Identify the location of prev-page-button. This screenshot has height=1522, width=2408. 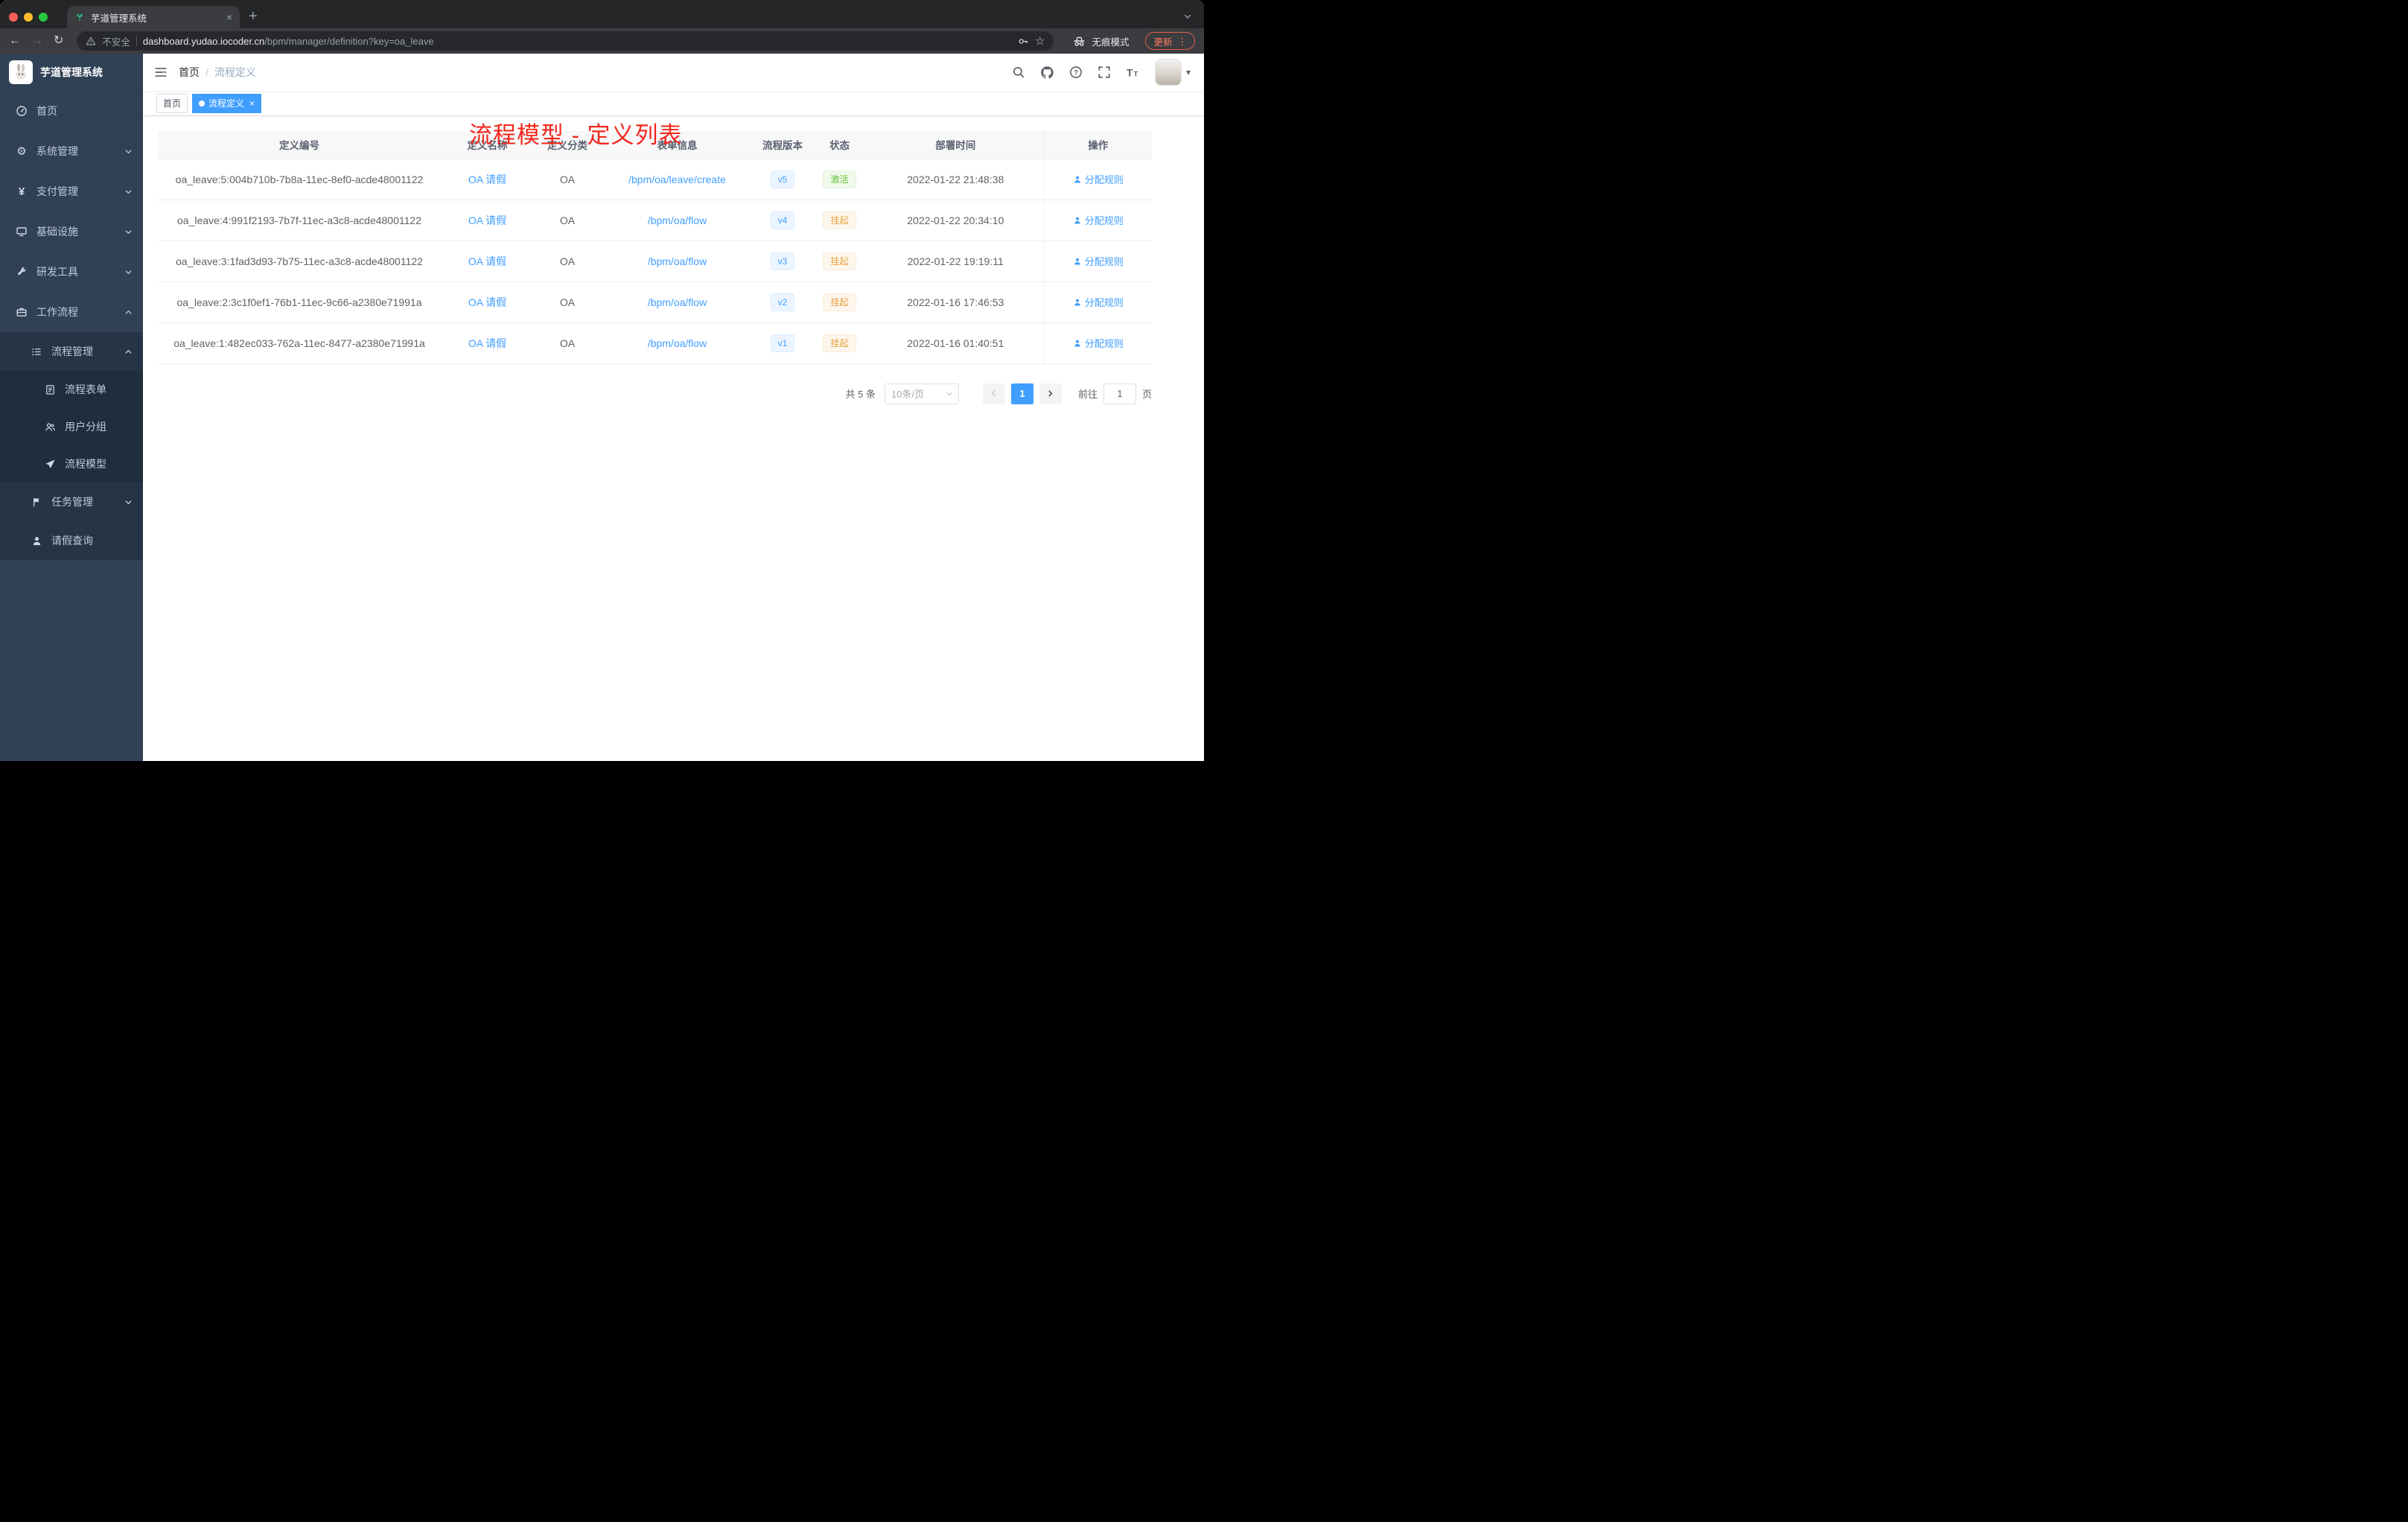
(993, 393).